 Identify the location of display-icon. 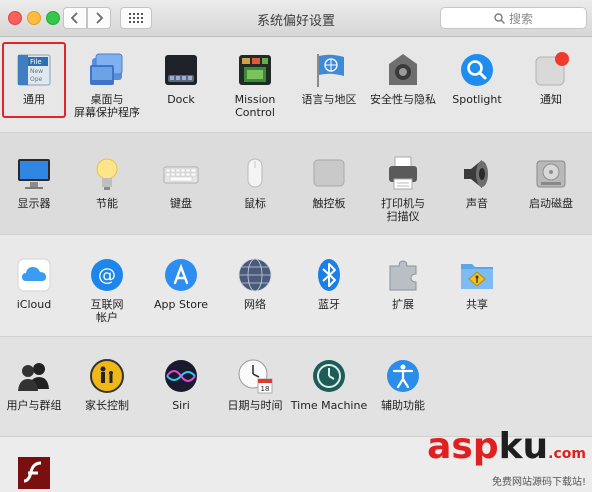
(34, 174).